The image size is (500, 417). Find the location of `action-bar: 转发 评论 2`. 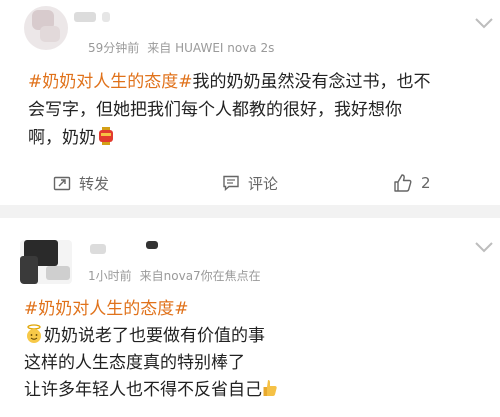

action-bar: 转发 评论 2 is located at coordinates (250, 183).